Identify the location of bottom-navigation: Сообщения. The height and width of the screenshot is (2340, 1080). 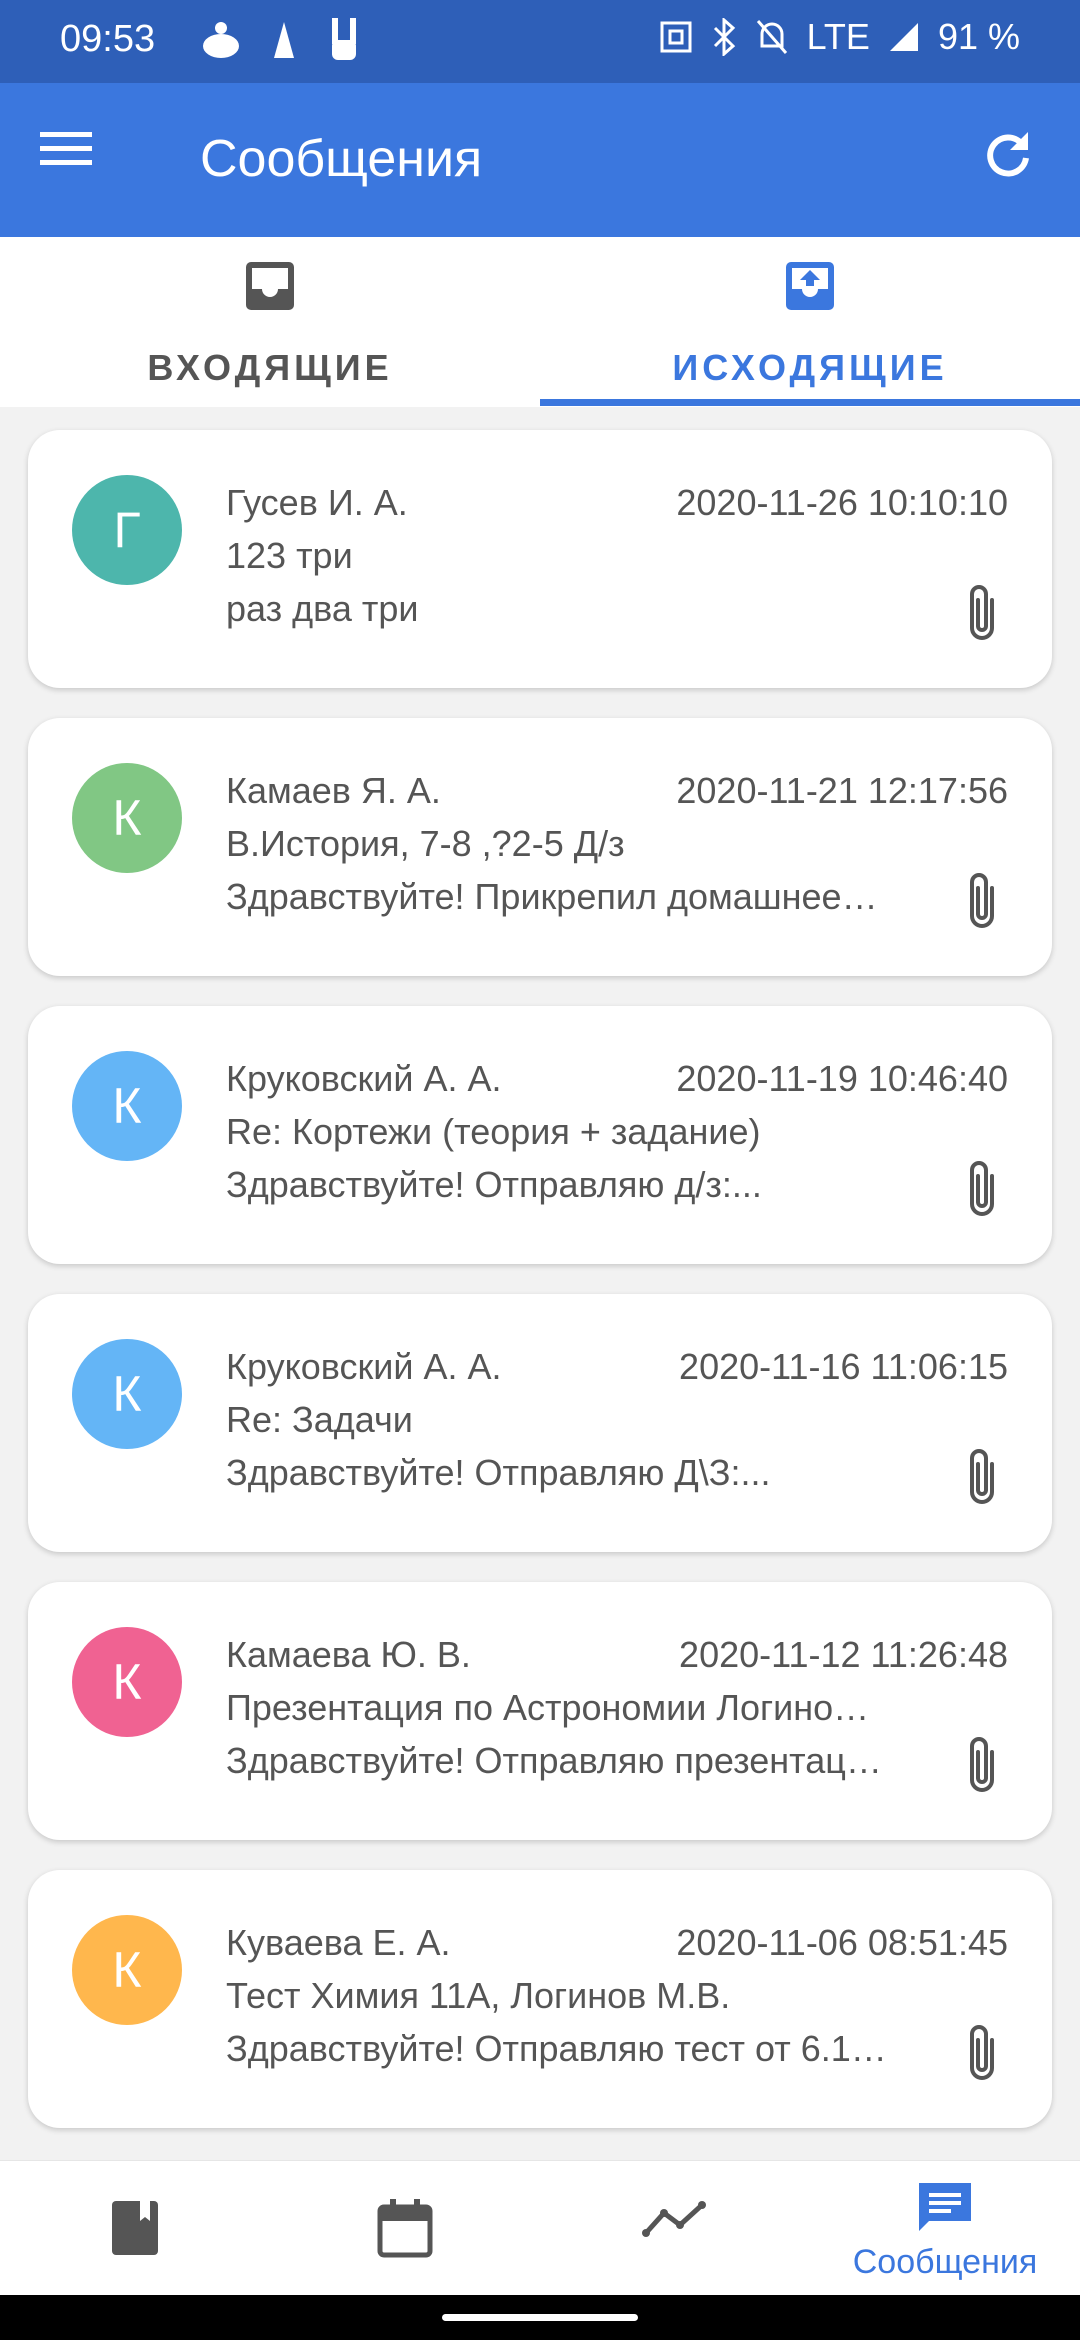
(540, 2228).